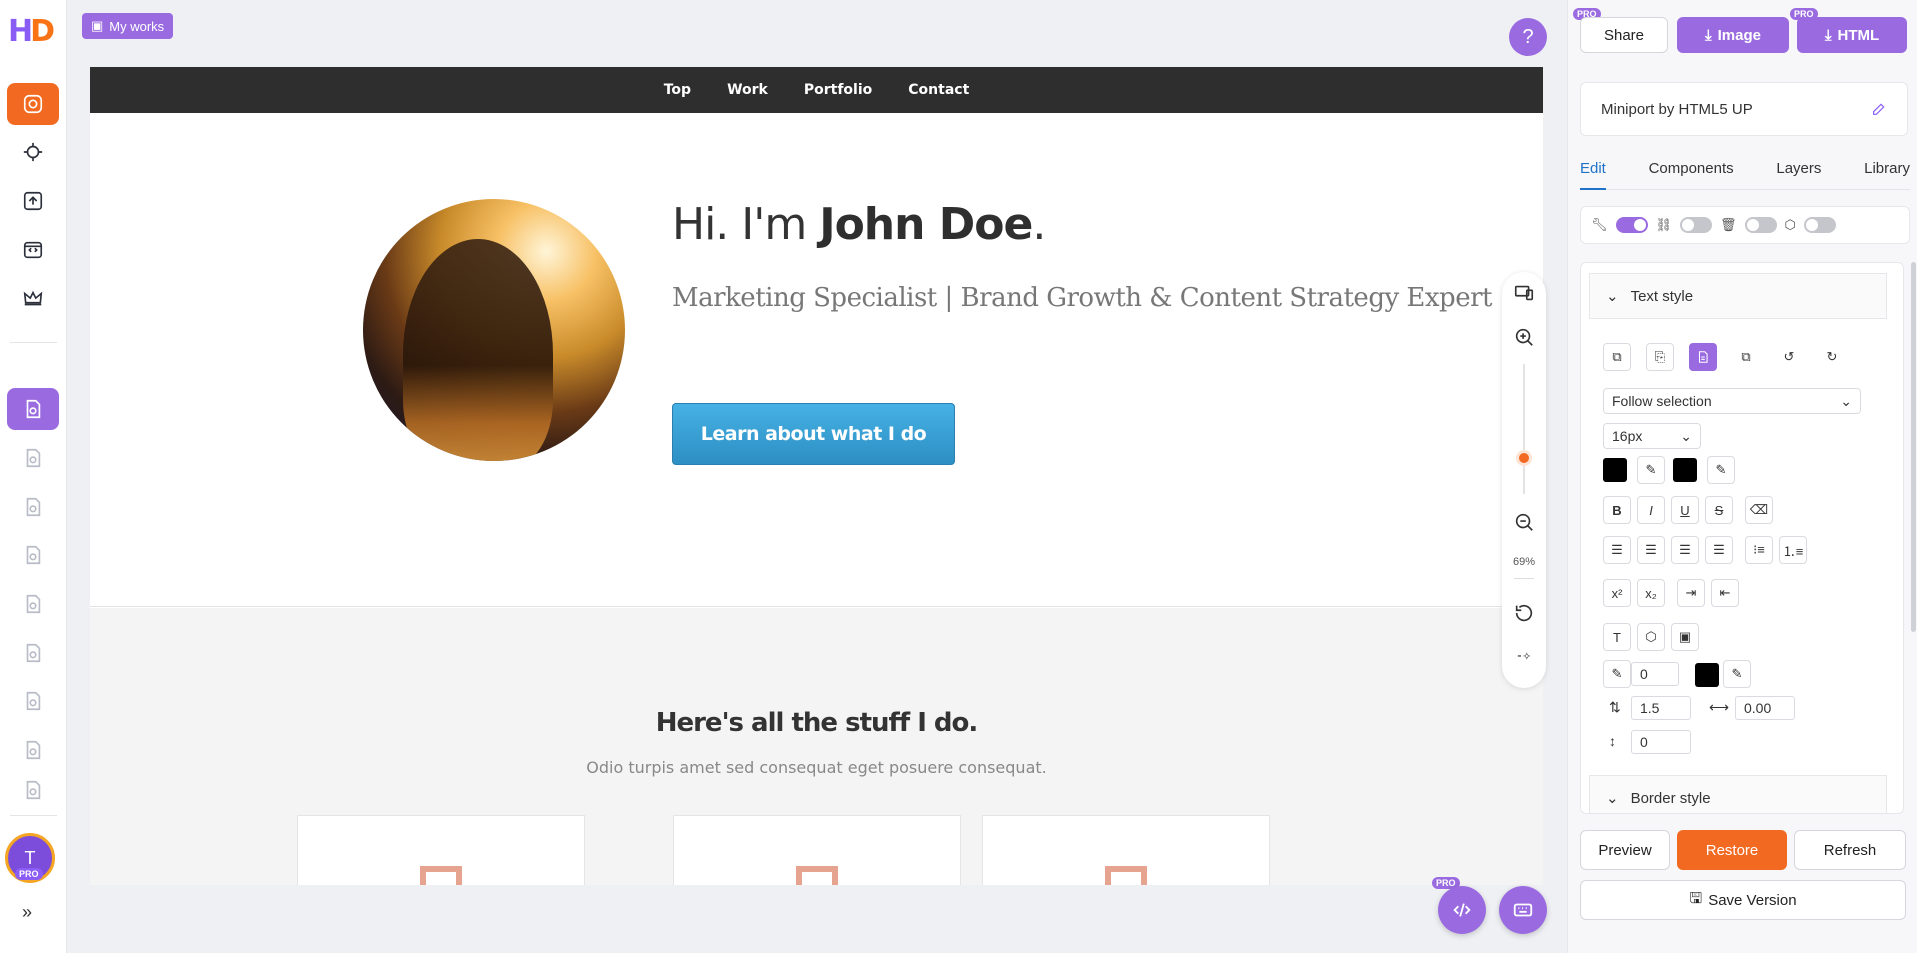 This screenshot has height=953, width=1917. Describe the element at coordinates (1789, 357) in the screenshot. I see `undo-button: ↺` at that location.